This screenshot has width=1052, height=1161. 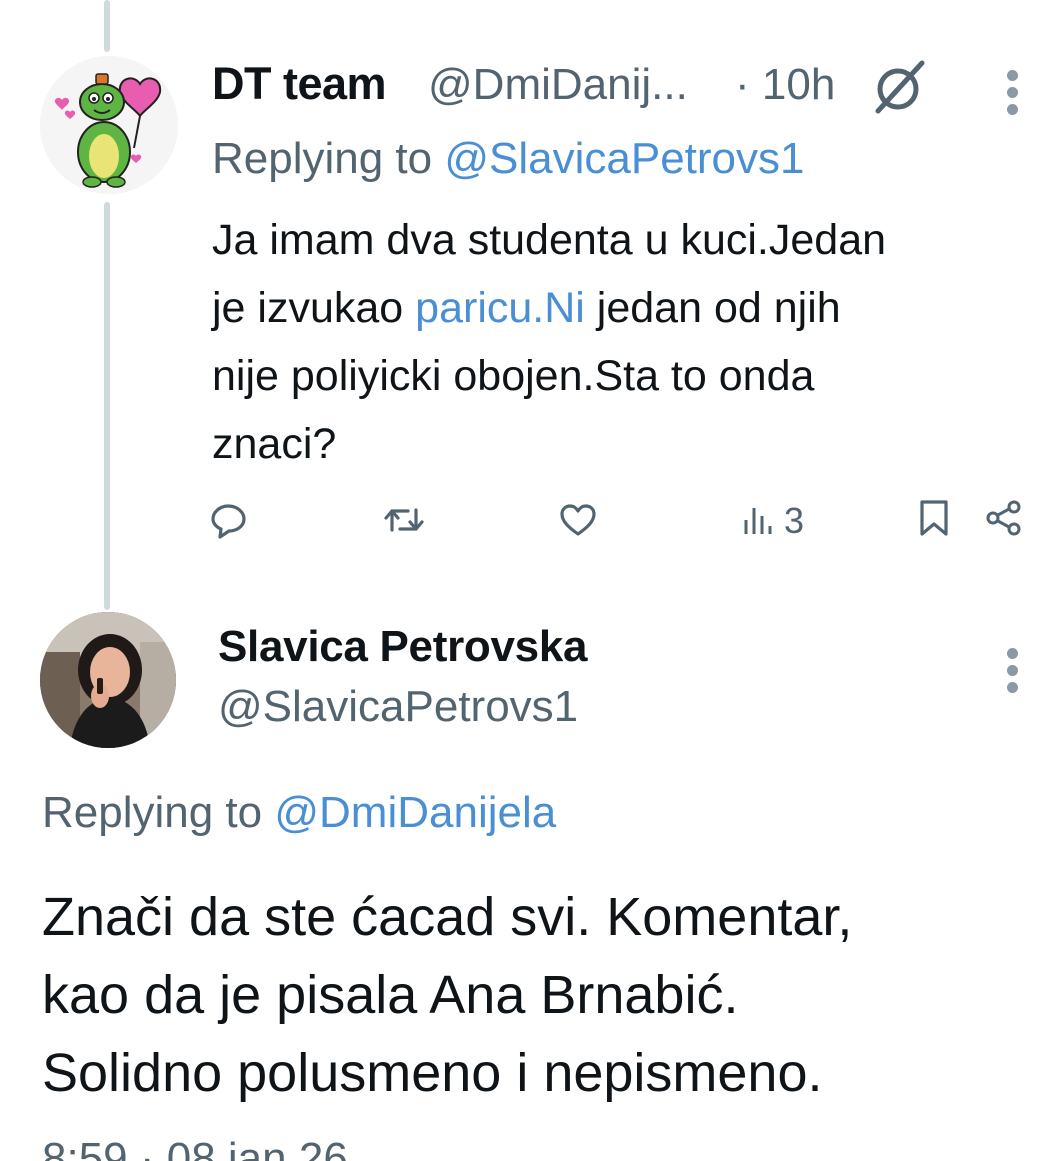 I want to click on profile-photo-image, so click(x=108, y=680).